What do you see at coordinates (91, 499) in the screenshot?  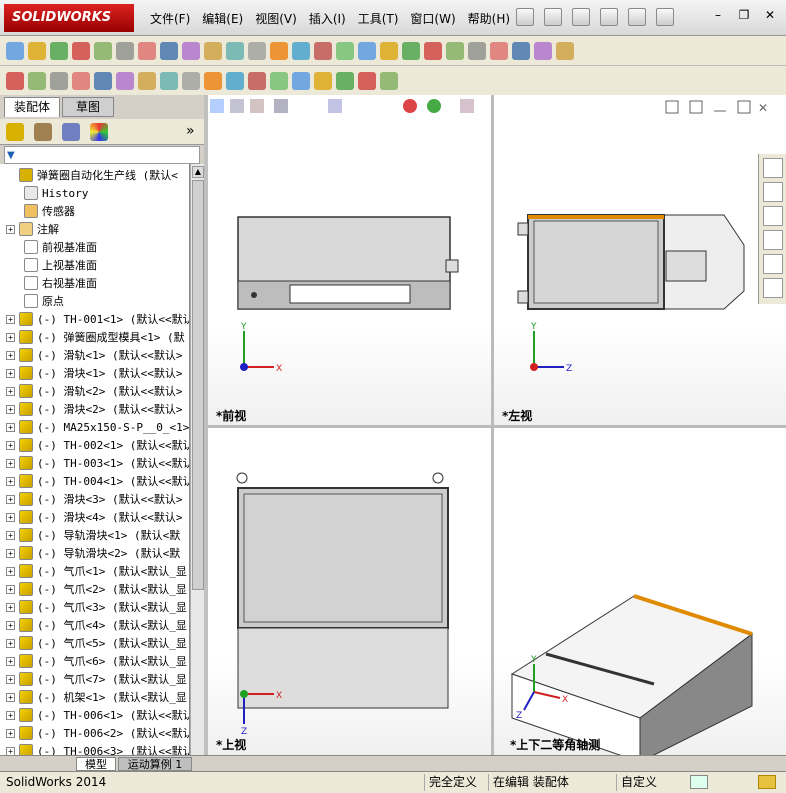 I see `tree-item: + (-) 滑块<3> (默认<<默认>` at bounding box center [91, 499].